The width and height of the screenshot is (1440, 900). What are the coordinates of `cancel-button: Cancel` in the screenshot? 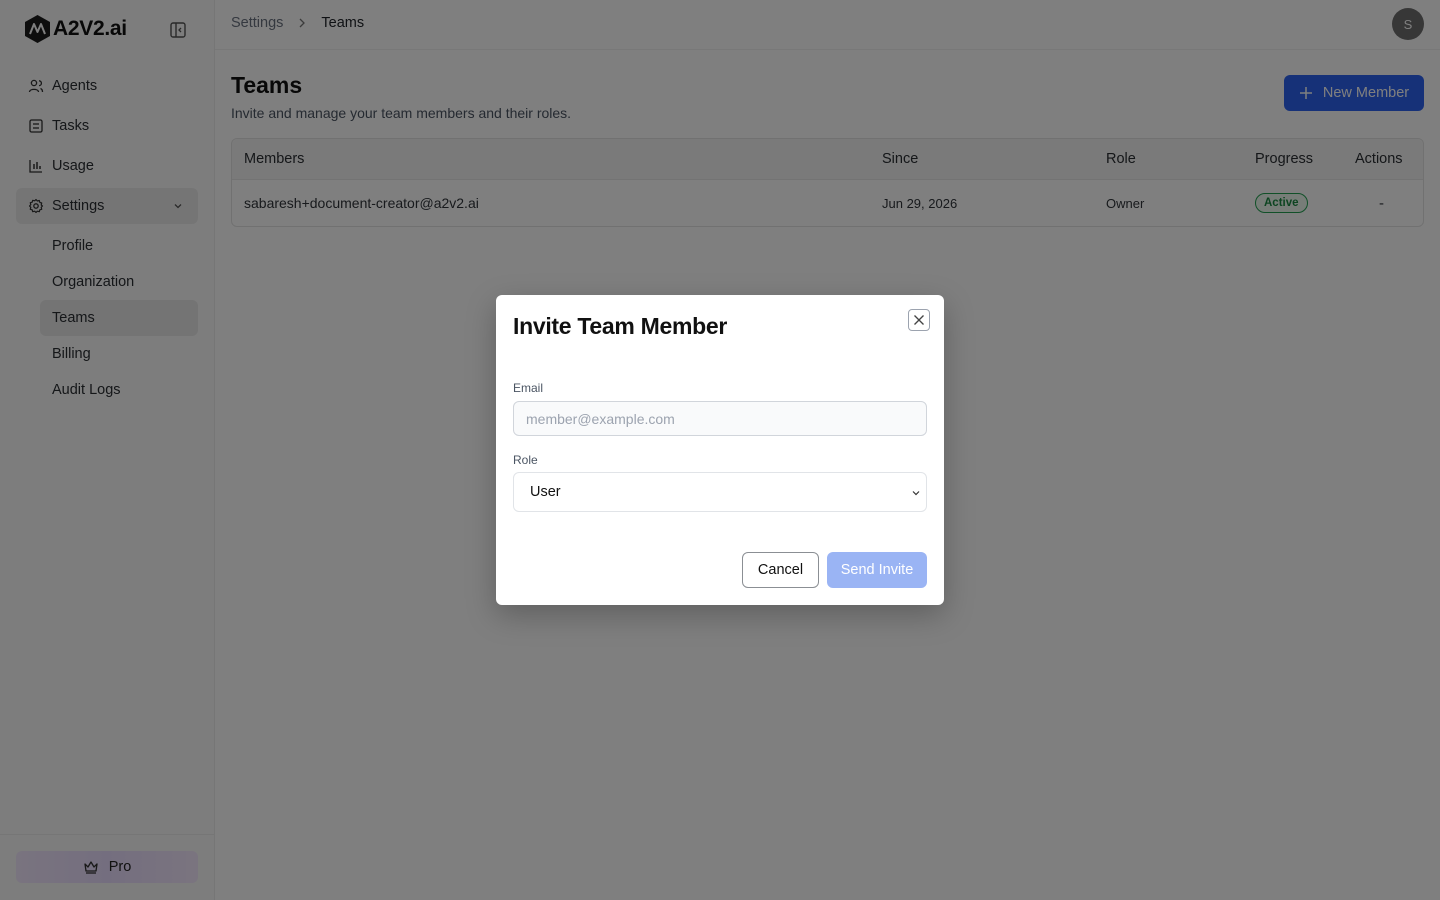 It's located at (780, 570).